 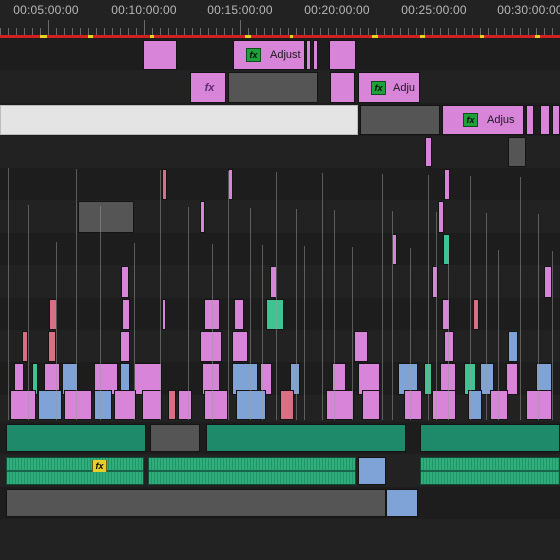 What do you see at coordinates (389, 87) in the screenshot?
I see `adjustment-clip: fx Adju` at bounding box center [389, 87].